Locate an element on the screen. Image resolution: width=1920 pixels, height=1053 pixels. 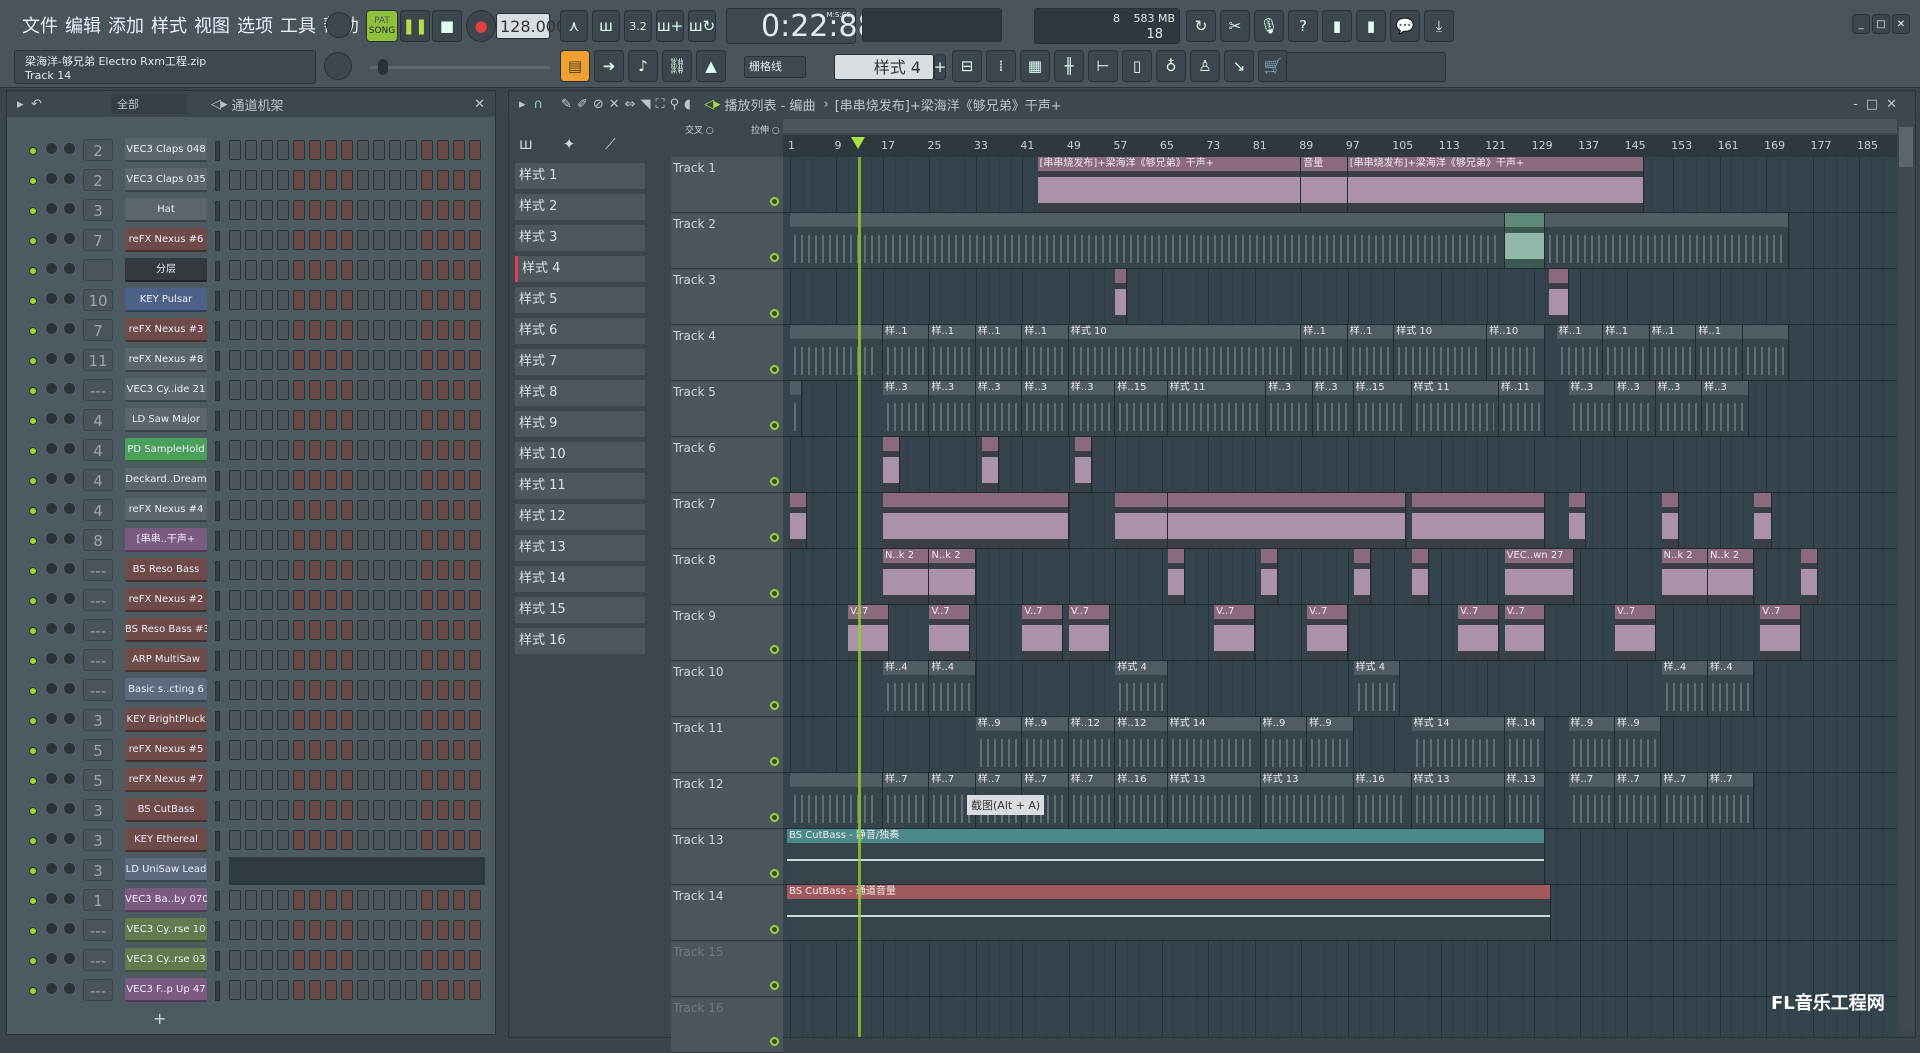
playlist-clip: 样..3 is located at coordinates (1679, 408).